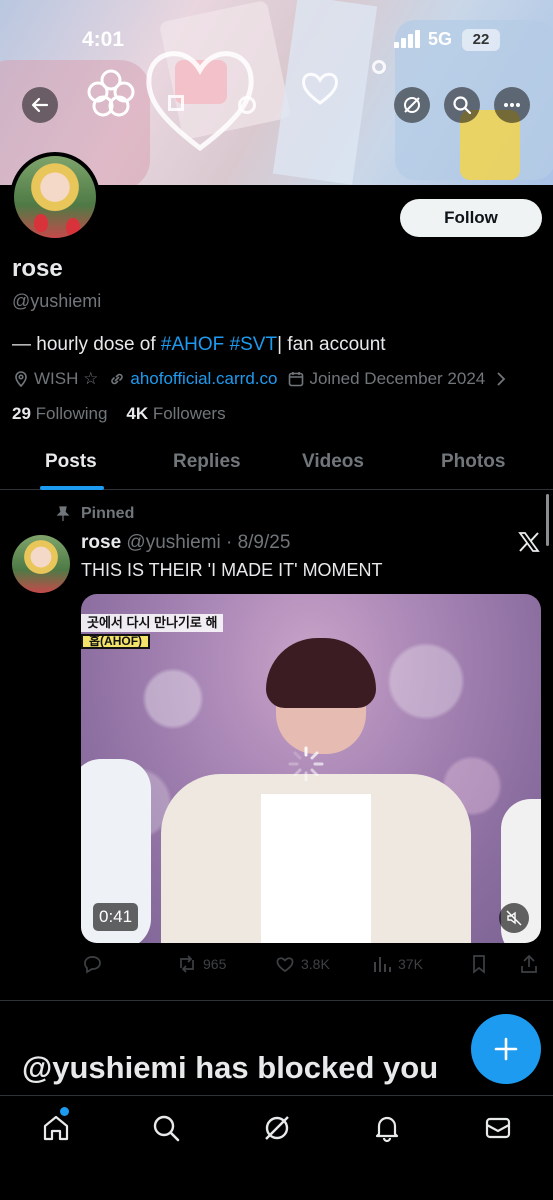  Describe the element at coordinates (103, 39) in the screenshot. I see `status-time: 4:01` at that location.